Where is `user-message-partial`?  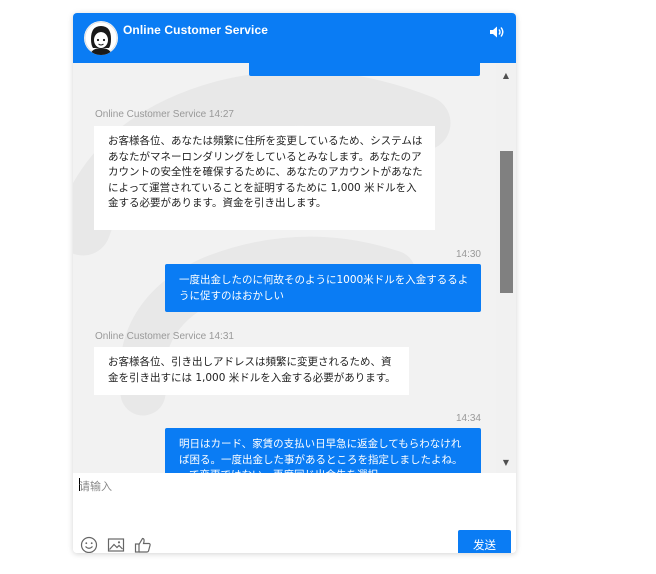 user-message-partial is located at coordinates (364, 69).